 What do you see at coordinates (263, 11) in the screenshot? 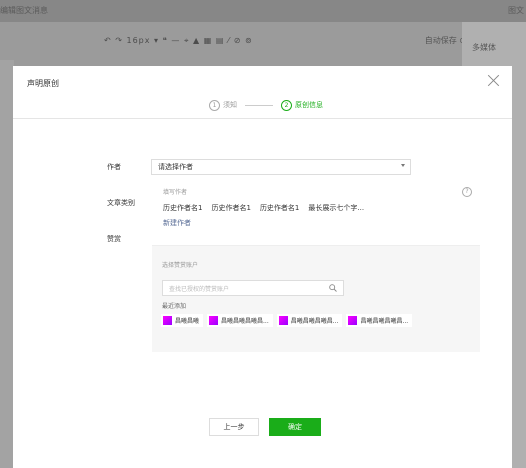
I see `editor-topbar: 编辑图文消息 图文` at bounding box center [263, 11].